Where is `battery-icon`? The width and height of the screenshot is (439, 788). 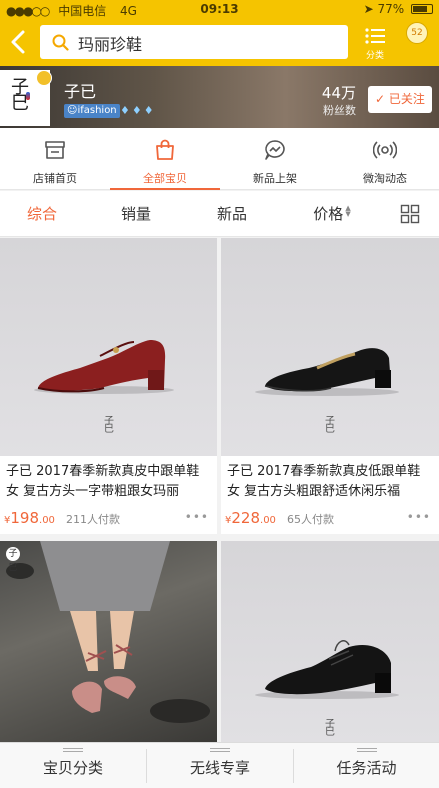
battery-icon is located at coordinates (422, 9).